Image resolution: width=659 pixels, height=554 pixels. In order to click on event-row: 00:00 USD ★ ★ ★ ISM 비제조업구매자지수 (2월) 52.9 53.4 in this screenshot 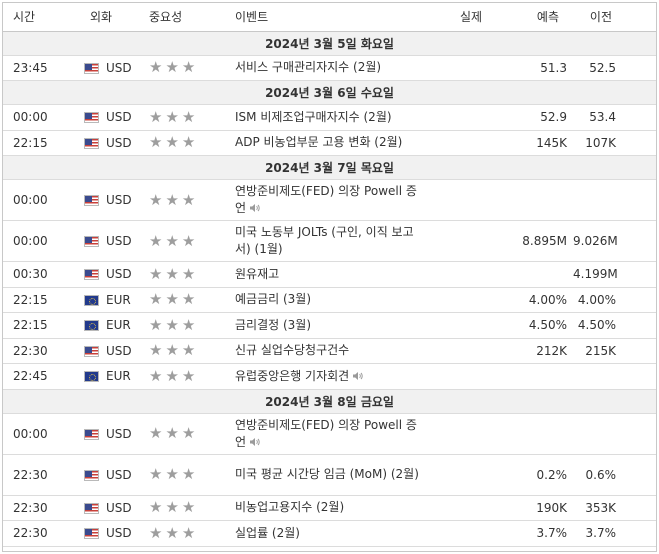, I will do `click(329, 117)`.